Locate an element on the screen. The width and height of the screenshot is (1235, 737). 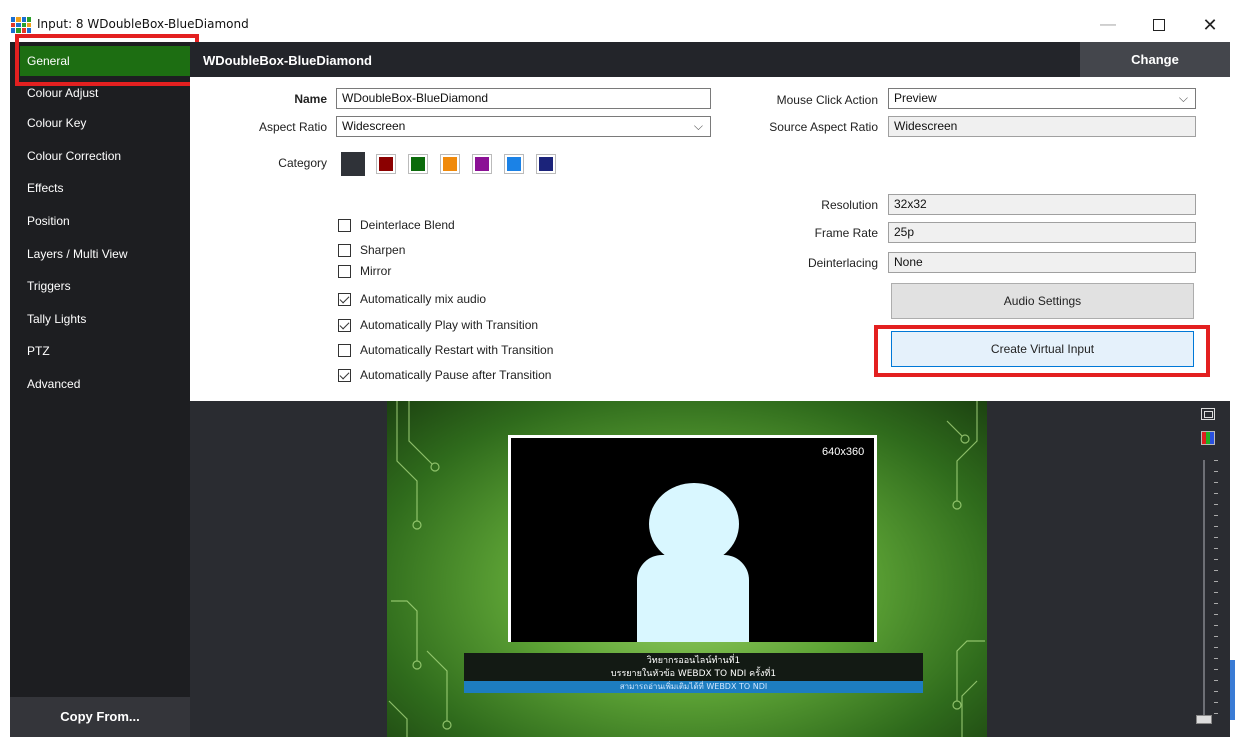
maximize-button is located at coordinates (1159, 25).